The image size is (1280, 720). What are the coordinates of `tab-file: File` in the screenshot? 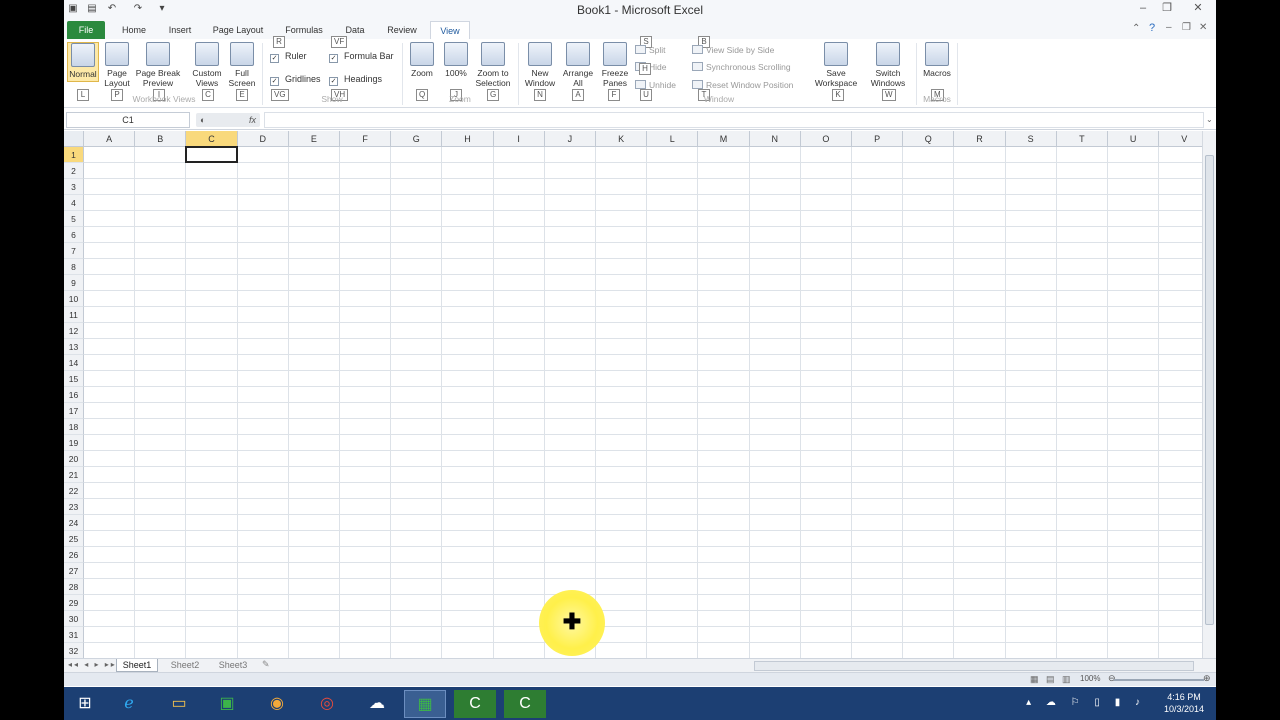 It's located at (86, 30).